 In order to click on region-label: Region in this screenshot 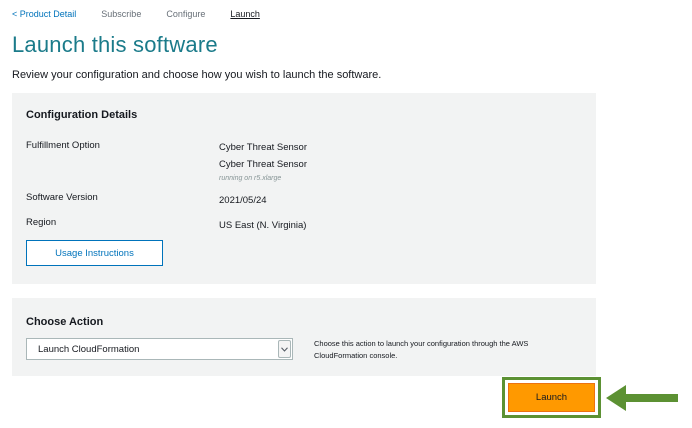, I will do `click(41, 222)`.